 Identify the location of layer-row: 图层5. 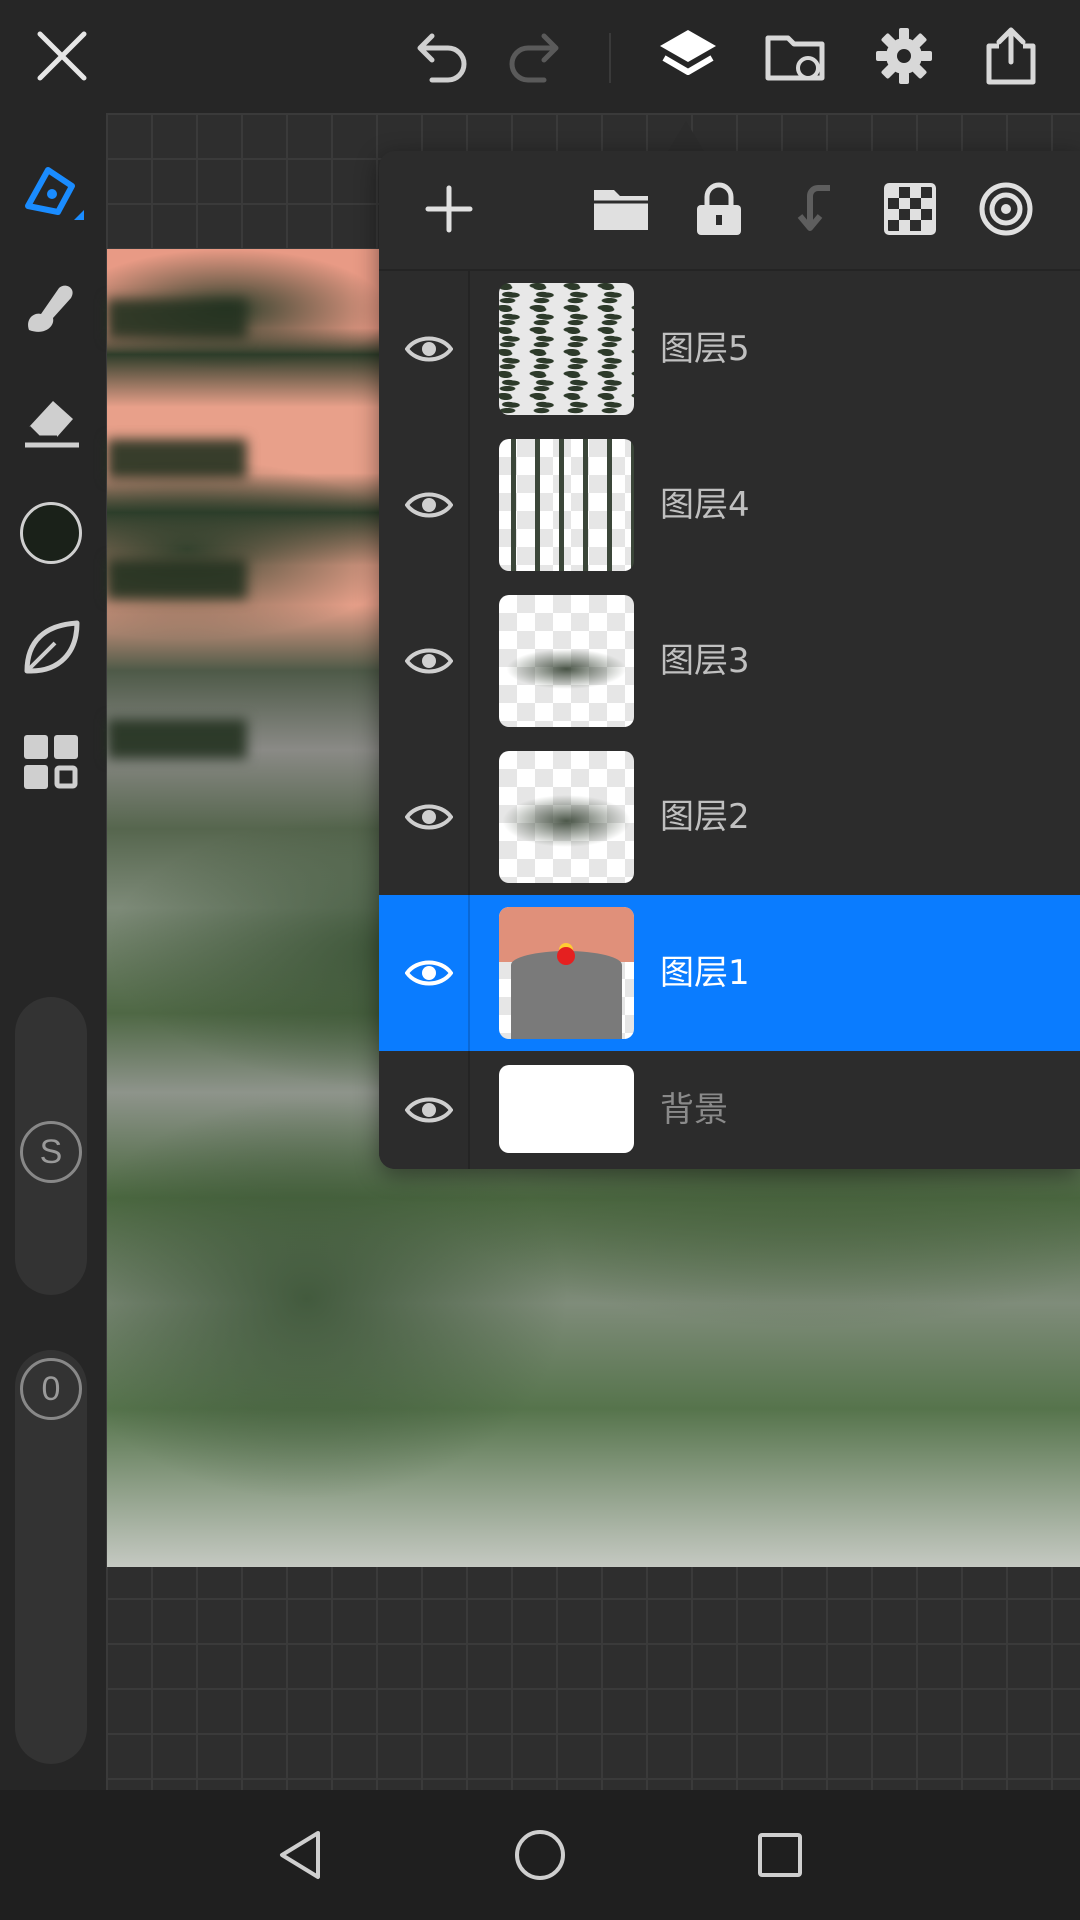
(729, 350).